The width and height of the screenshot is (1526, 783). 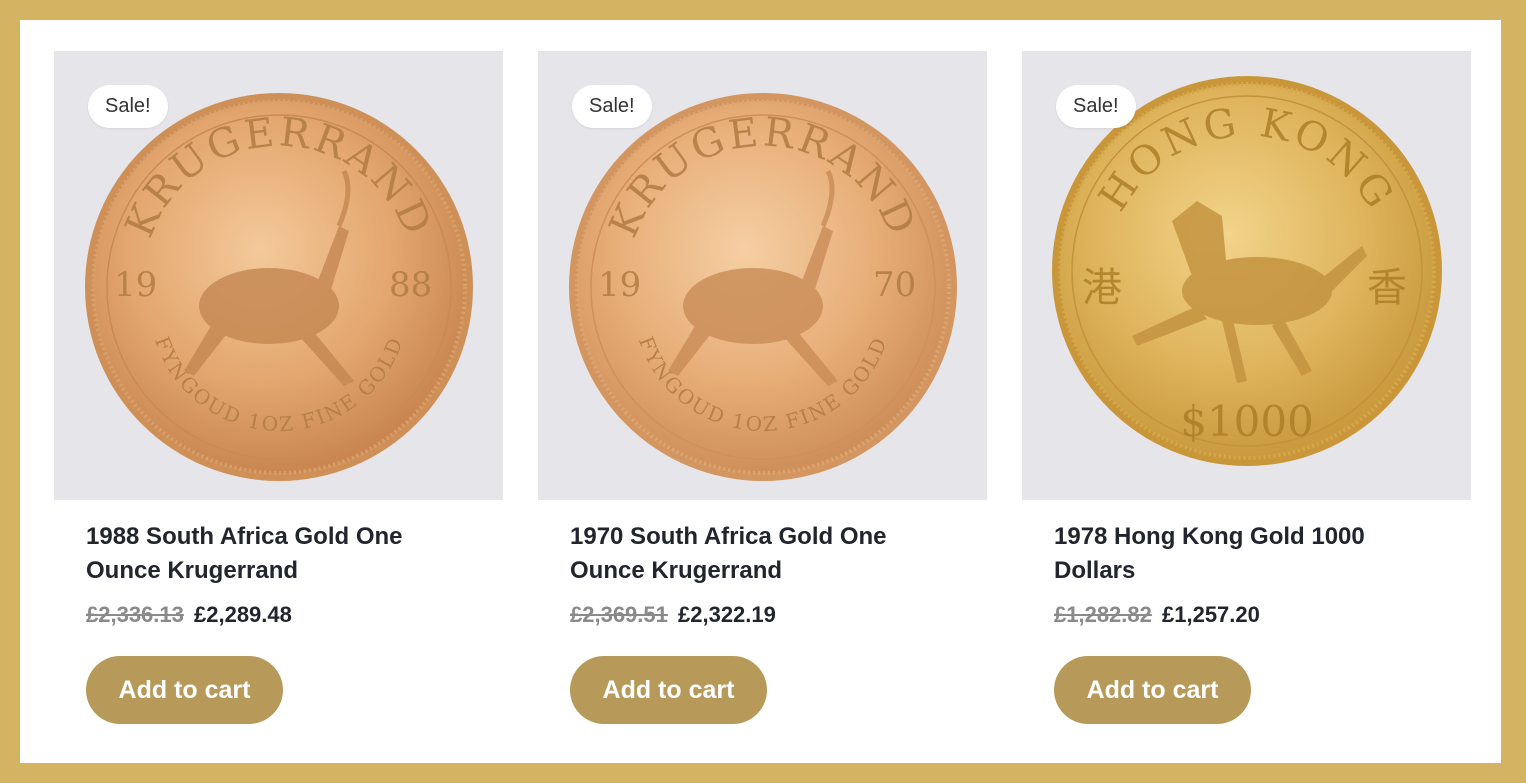 I want to click on sale-price: £2,322.19, so click(x=727, y=614).